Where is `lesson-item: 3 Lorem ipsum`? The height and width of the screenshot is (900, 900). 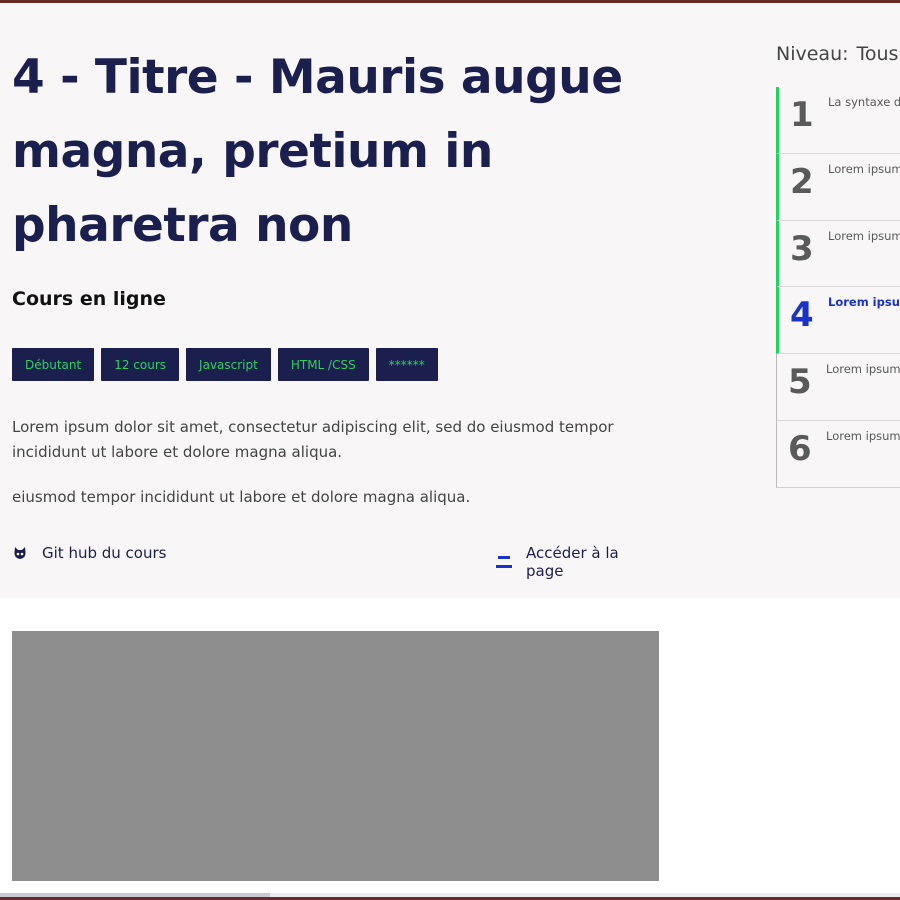 lesson-item: 3 Lorem ipsum is located at coordinates (838, 254).